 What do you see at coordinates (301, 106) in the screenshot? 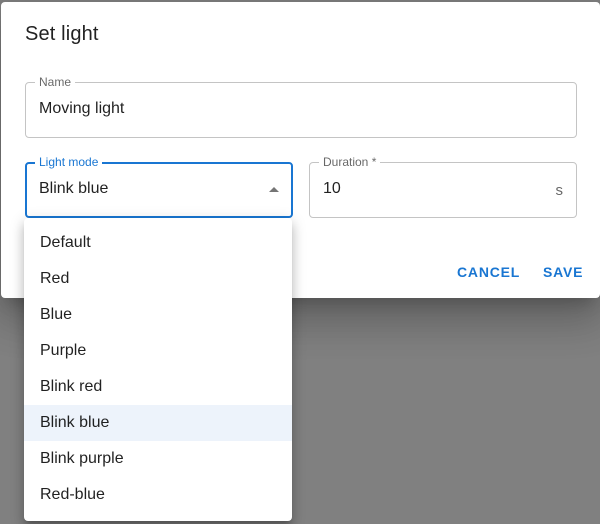
I see `name-field: Name Moving light` at bounding box center [301, 106].